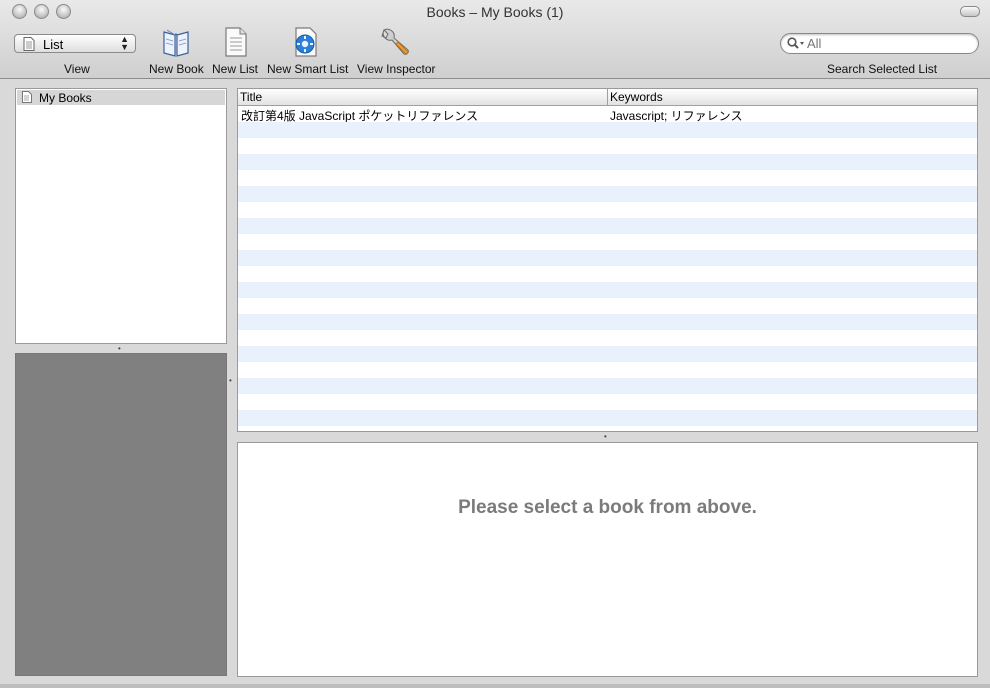  Describe the element at coordinates (396, 69) in the screenshot. I see `view-inspector-label: View Inspector` at that location.